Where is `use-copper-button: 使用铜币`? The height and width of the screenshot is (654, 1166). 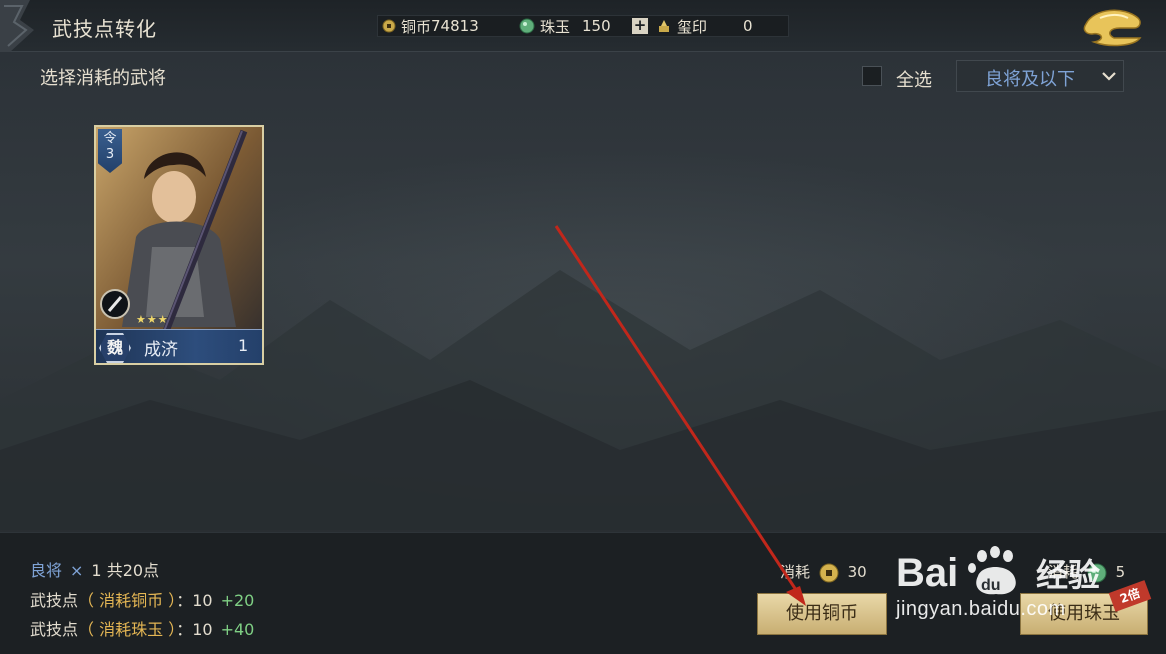 use-copper-button: 使用铜币 is located at coordinates (822, 614).